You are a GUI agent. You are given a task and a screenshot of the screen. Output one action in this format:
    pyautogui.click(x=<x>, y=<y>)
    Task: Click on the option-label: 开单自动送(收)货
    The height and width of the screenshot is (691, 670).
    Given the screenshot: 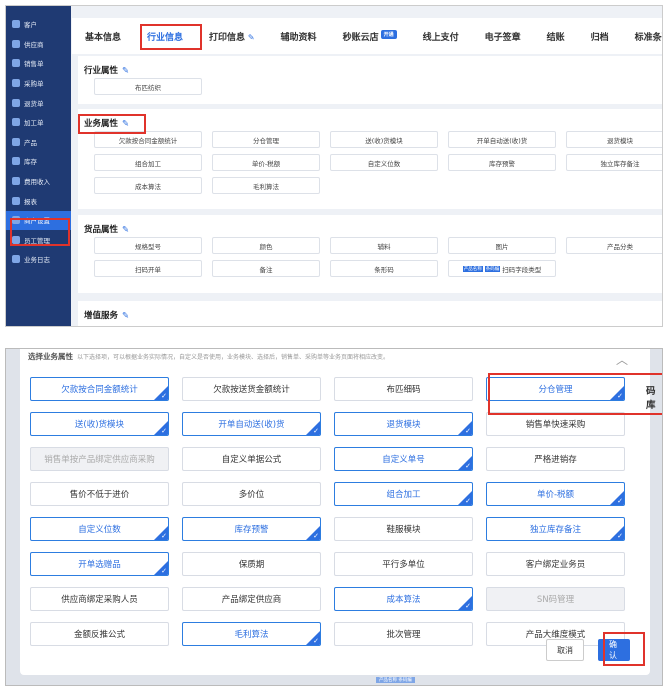 What is the action you would take?
    pyautogui.click(x=502, y=140)
    